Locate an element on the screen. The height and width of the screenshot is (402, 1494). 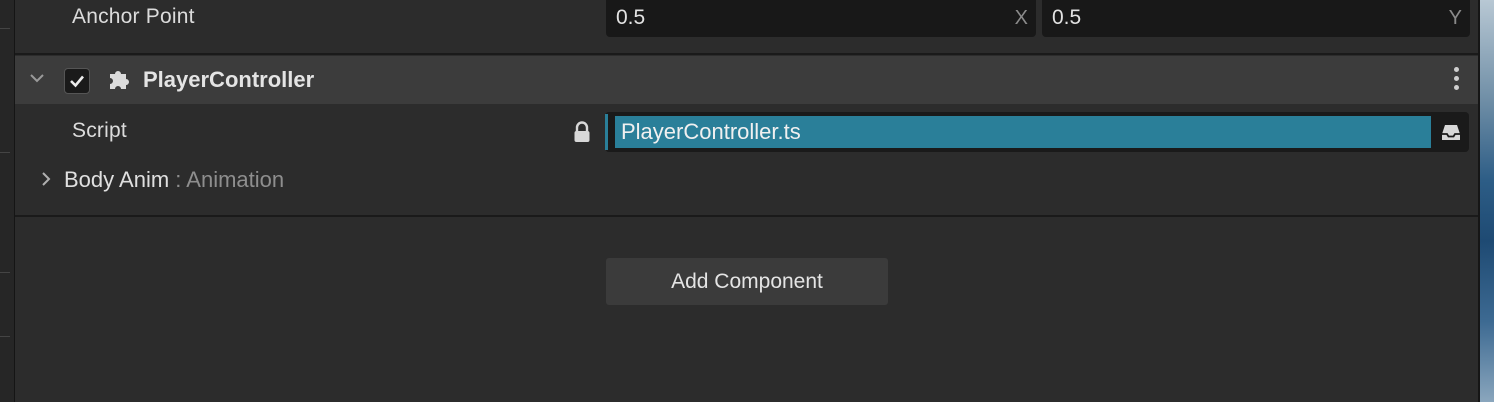
body-anim-property: Body Anim : Animation is located at coordinates (163, 180).